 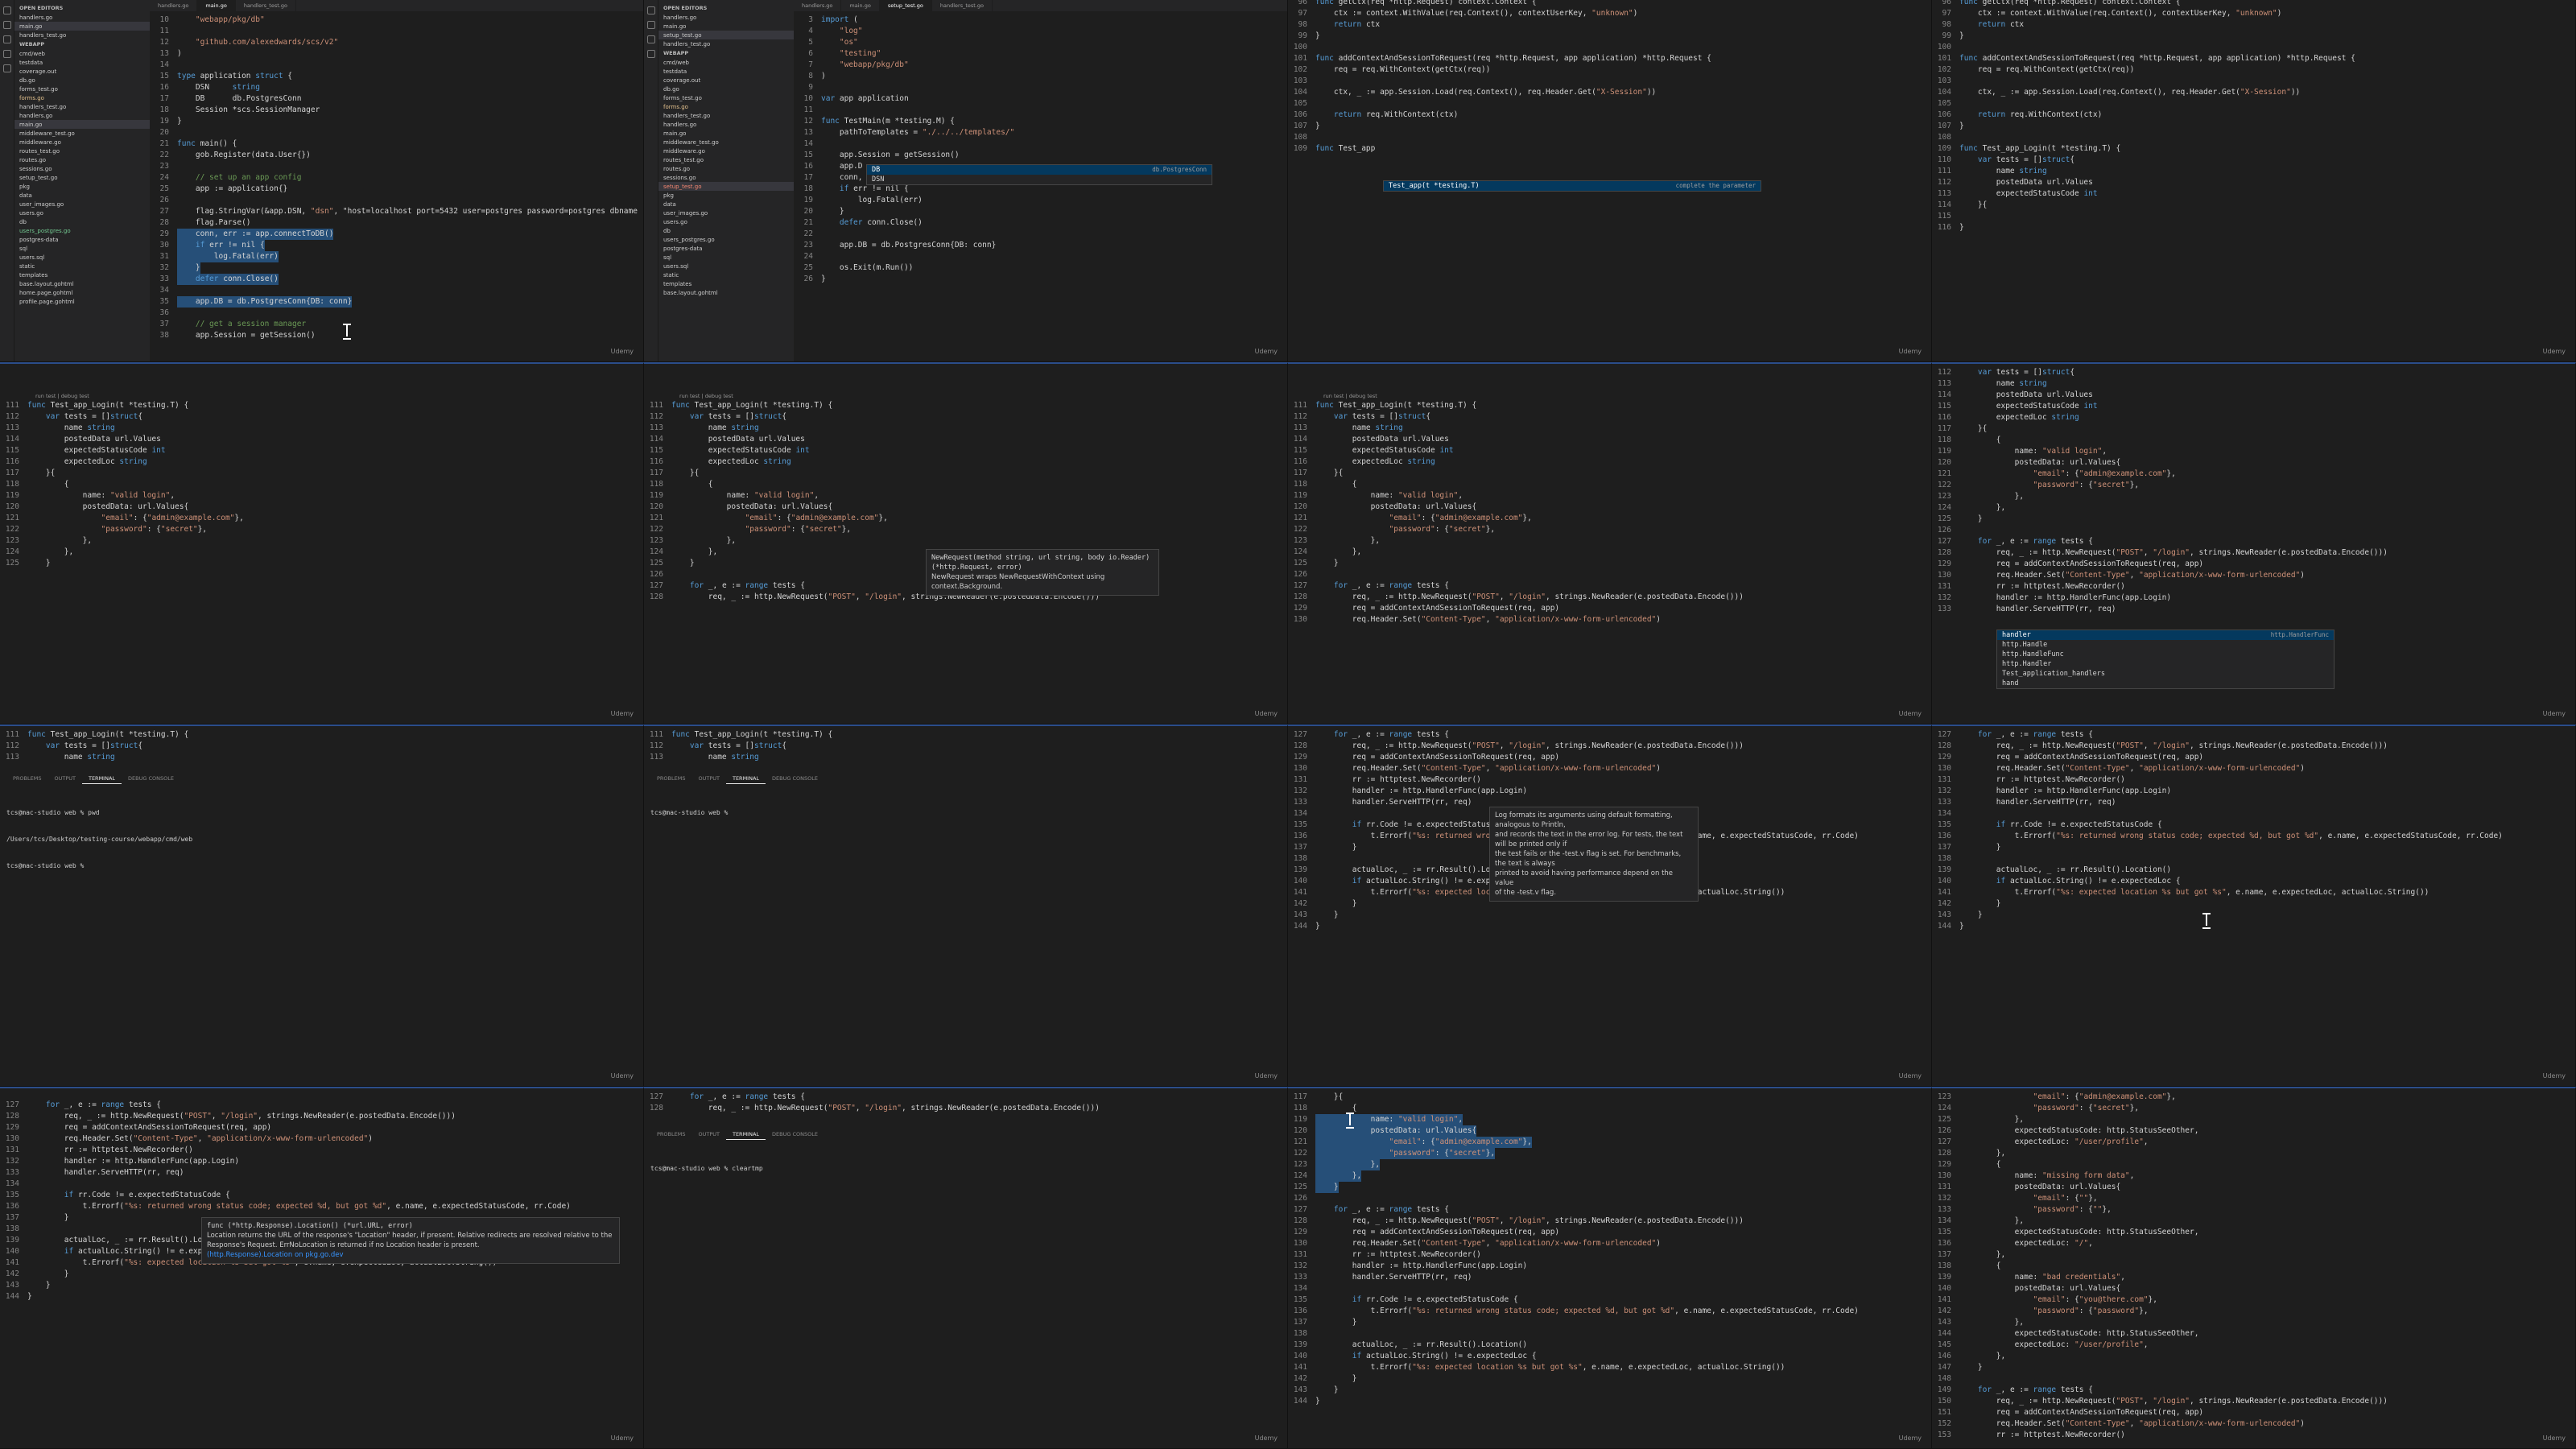 I want to click on file-node: pkg, so click(x=82, y=186).